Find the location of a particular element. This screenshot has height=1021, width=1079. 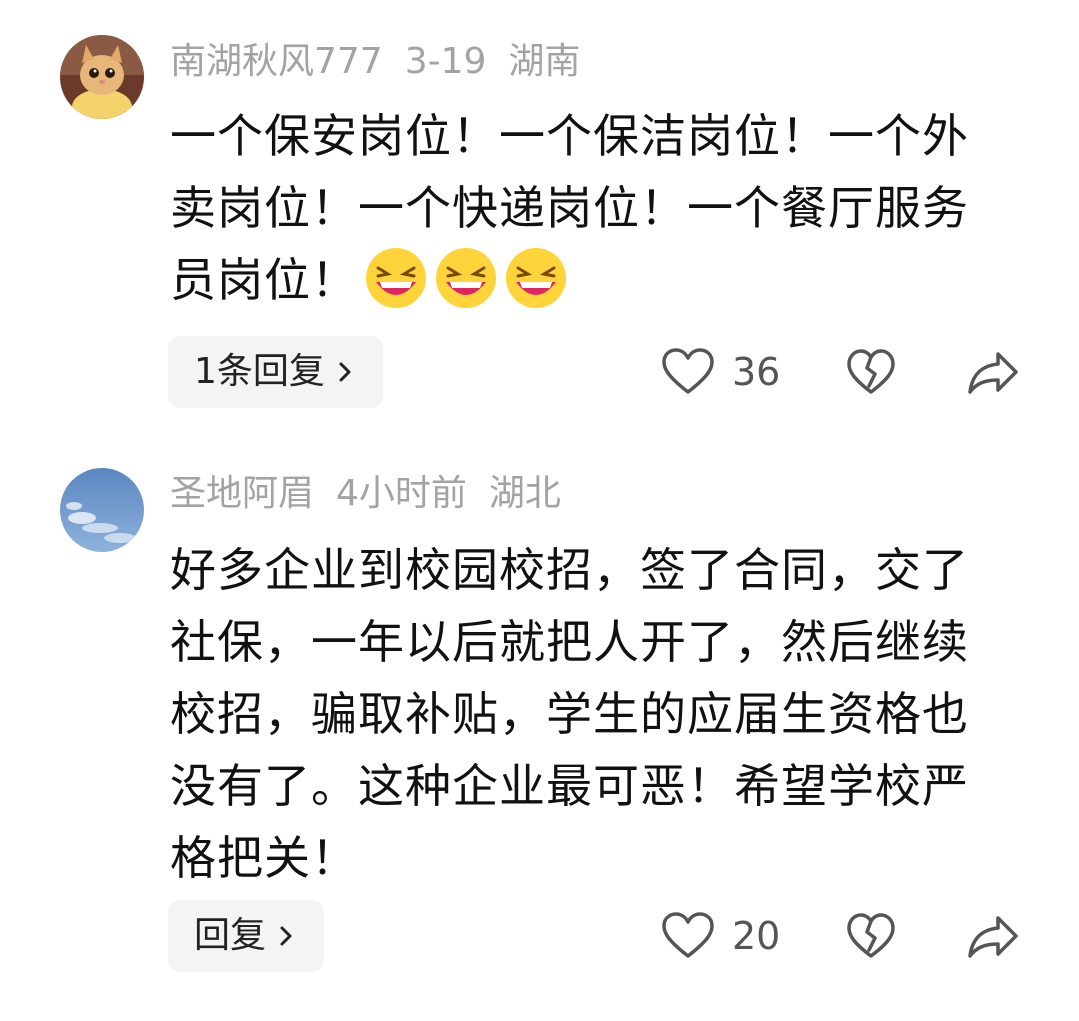

cat-avatar-image is located at coordinates (102, 77).